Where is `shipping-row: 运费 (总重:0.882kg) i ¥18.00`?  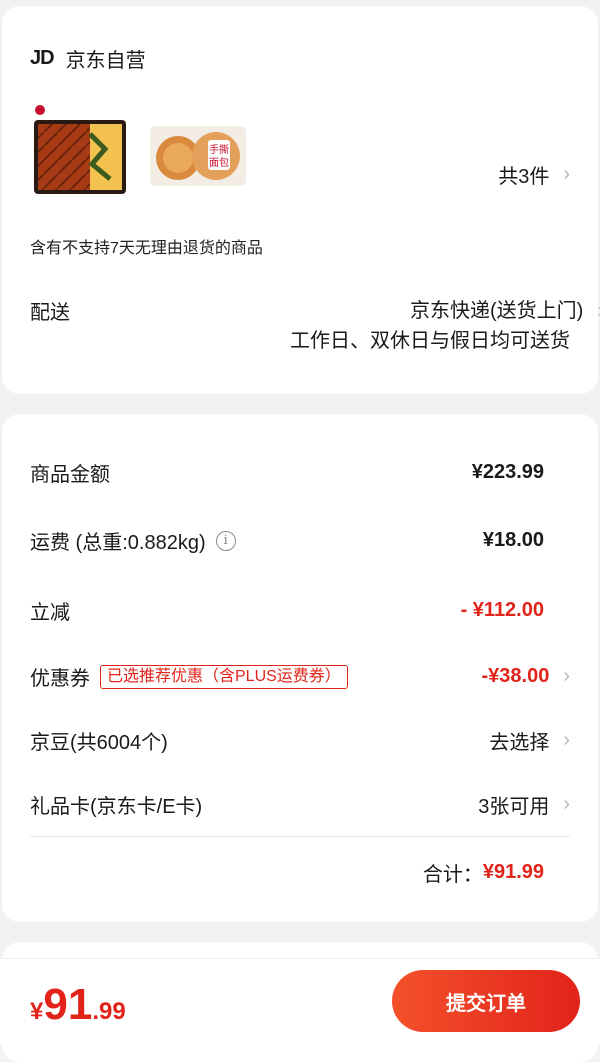
shipping-row: 运费 (总重:0.882kg) i ¥18.00 is located at coordinates (300, 540).